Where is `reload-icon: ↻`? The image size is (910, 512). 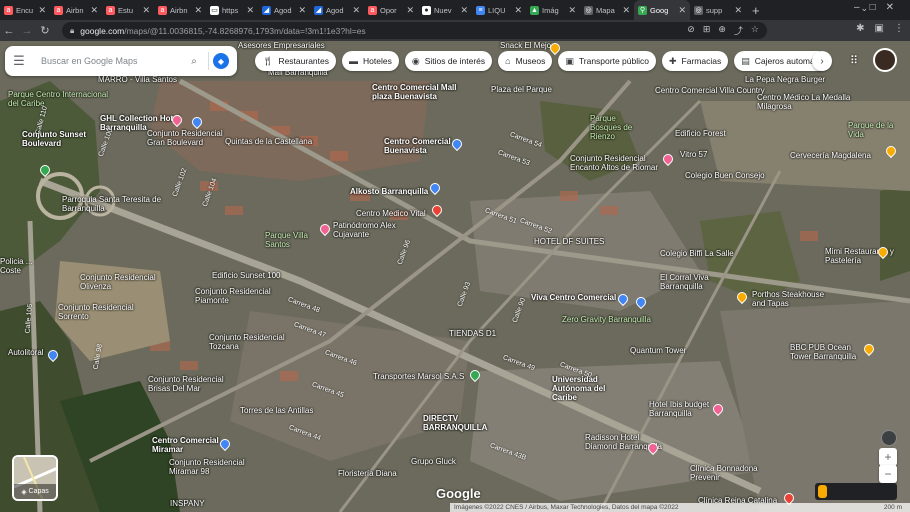 reload-icon: ↻ is located at coordinates (45, 30).